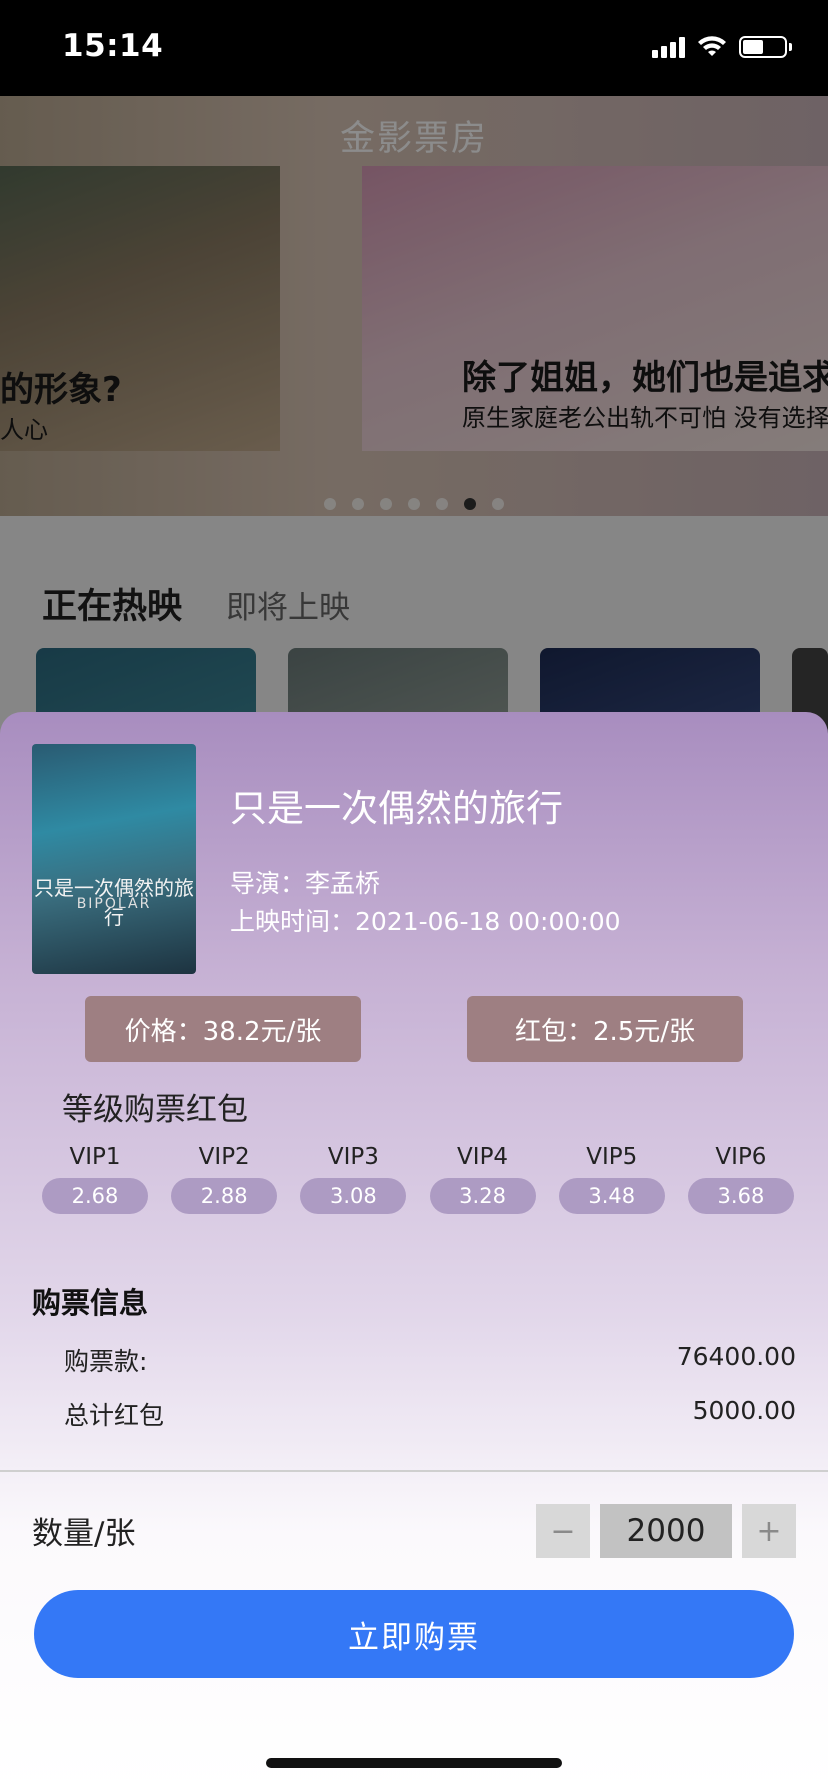 The height and width of the screenshot is (1792, 828). Describe the element at coordinates (224, 1157) in the screenshot. I see `vip-level-name: VIP2` at that location.